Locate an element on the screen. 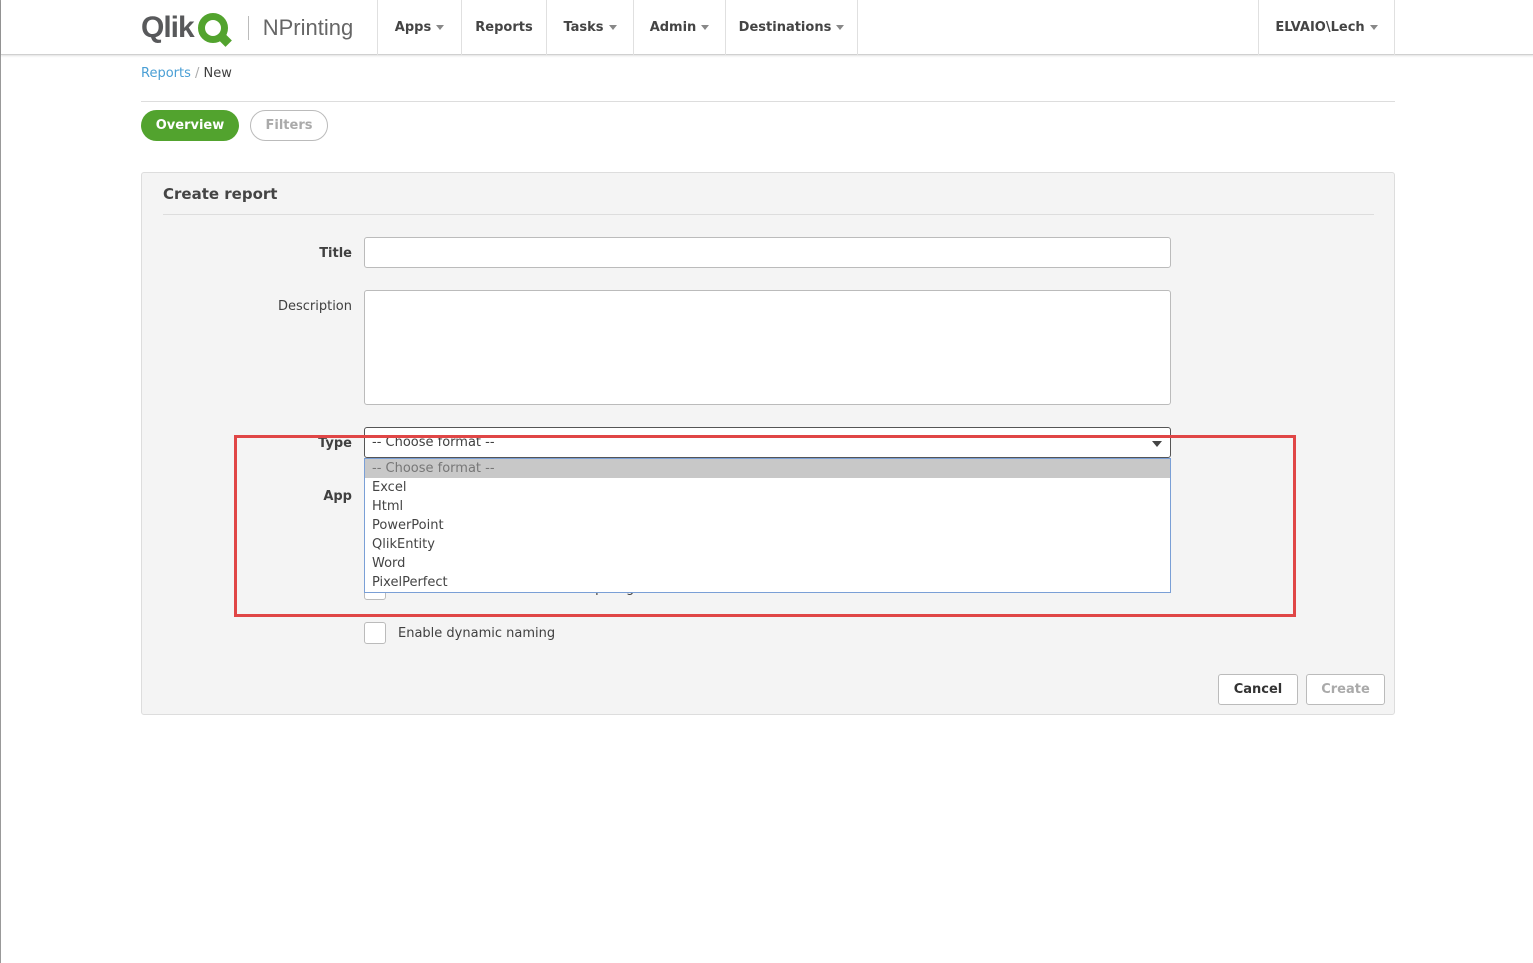 The width and height of the screenshot is (1533, 963). breadcrumb-current: New is located at coordinates (217, 73).